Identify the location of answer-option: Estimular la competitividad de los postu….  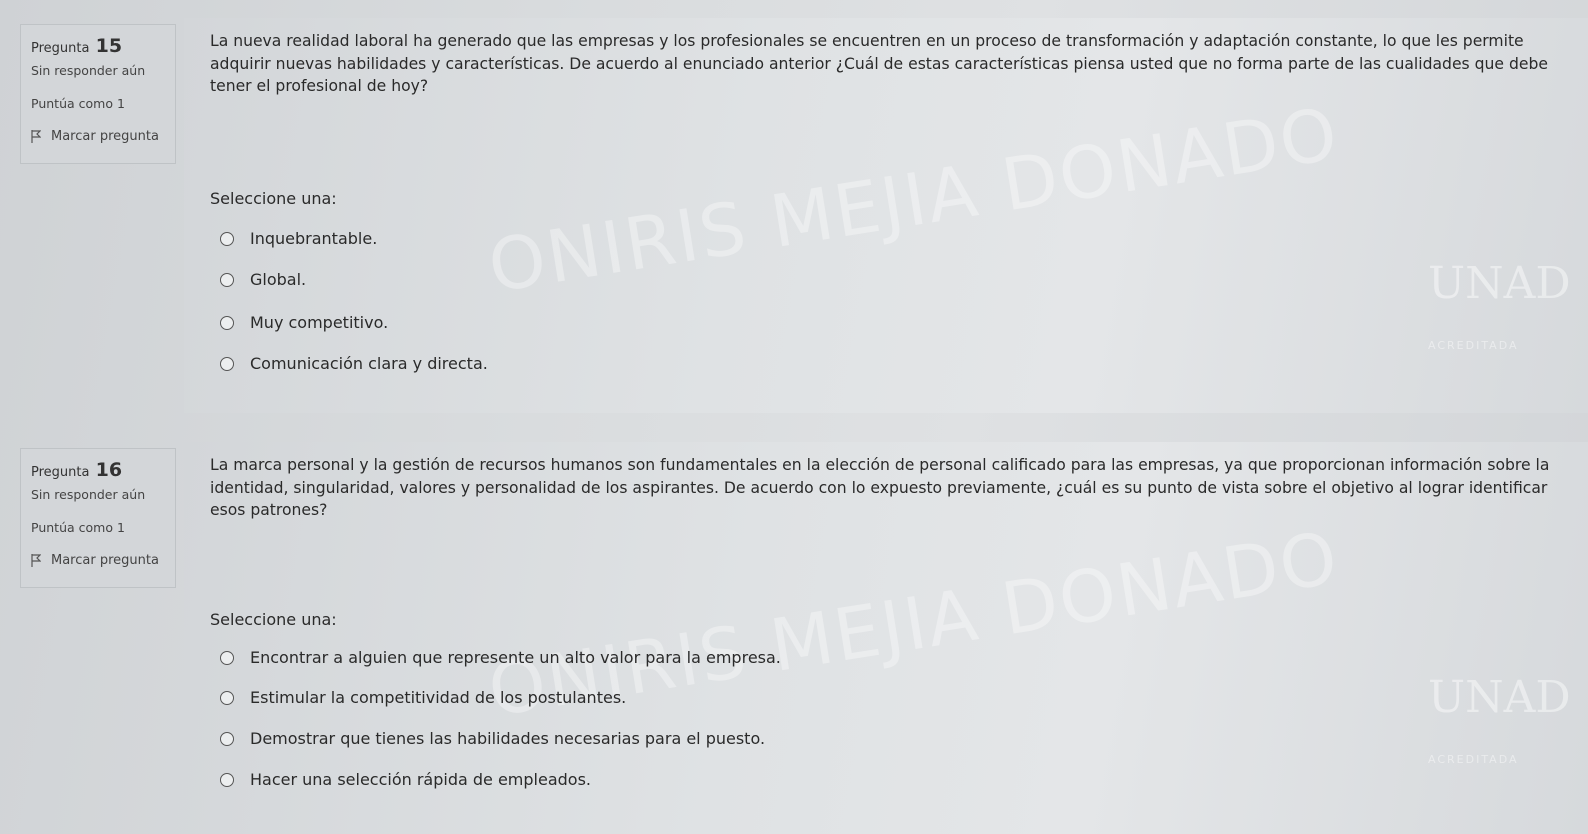
(423, 697).